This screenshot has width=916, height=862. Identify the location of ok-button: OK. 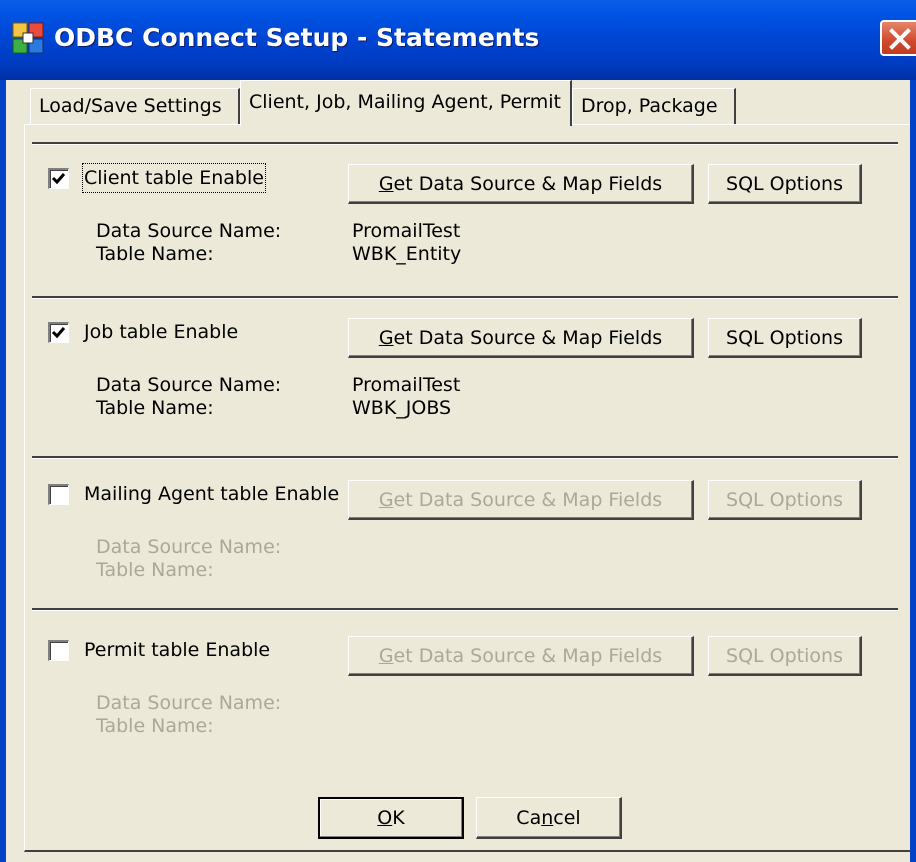
(391, 818).